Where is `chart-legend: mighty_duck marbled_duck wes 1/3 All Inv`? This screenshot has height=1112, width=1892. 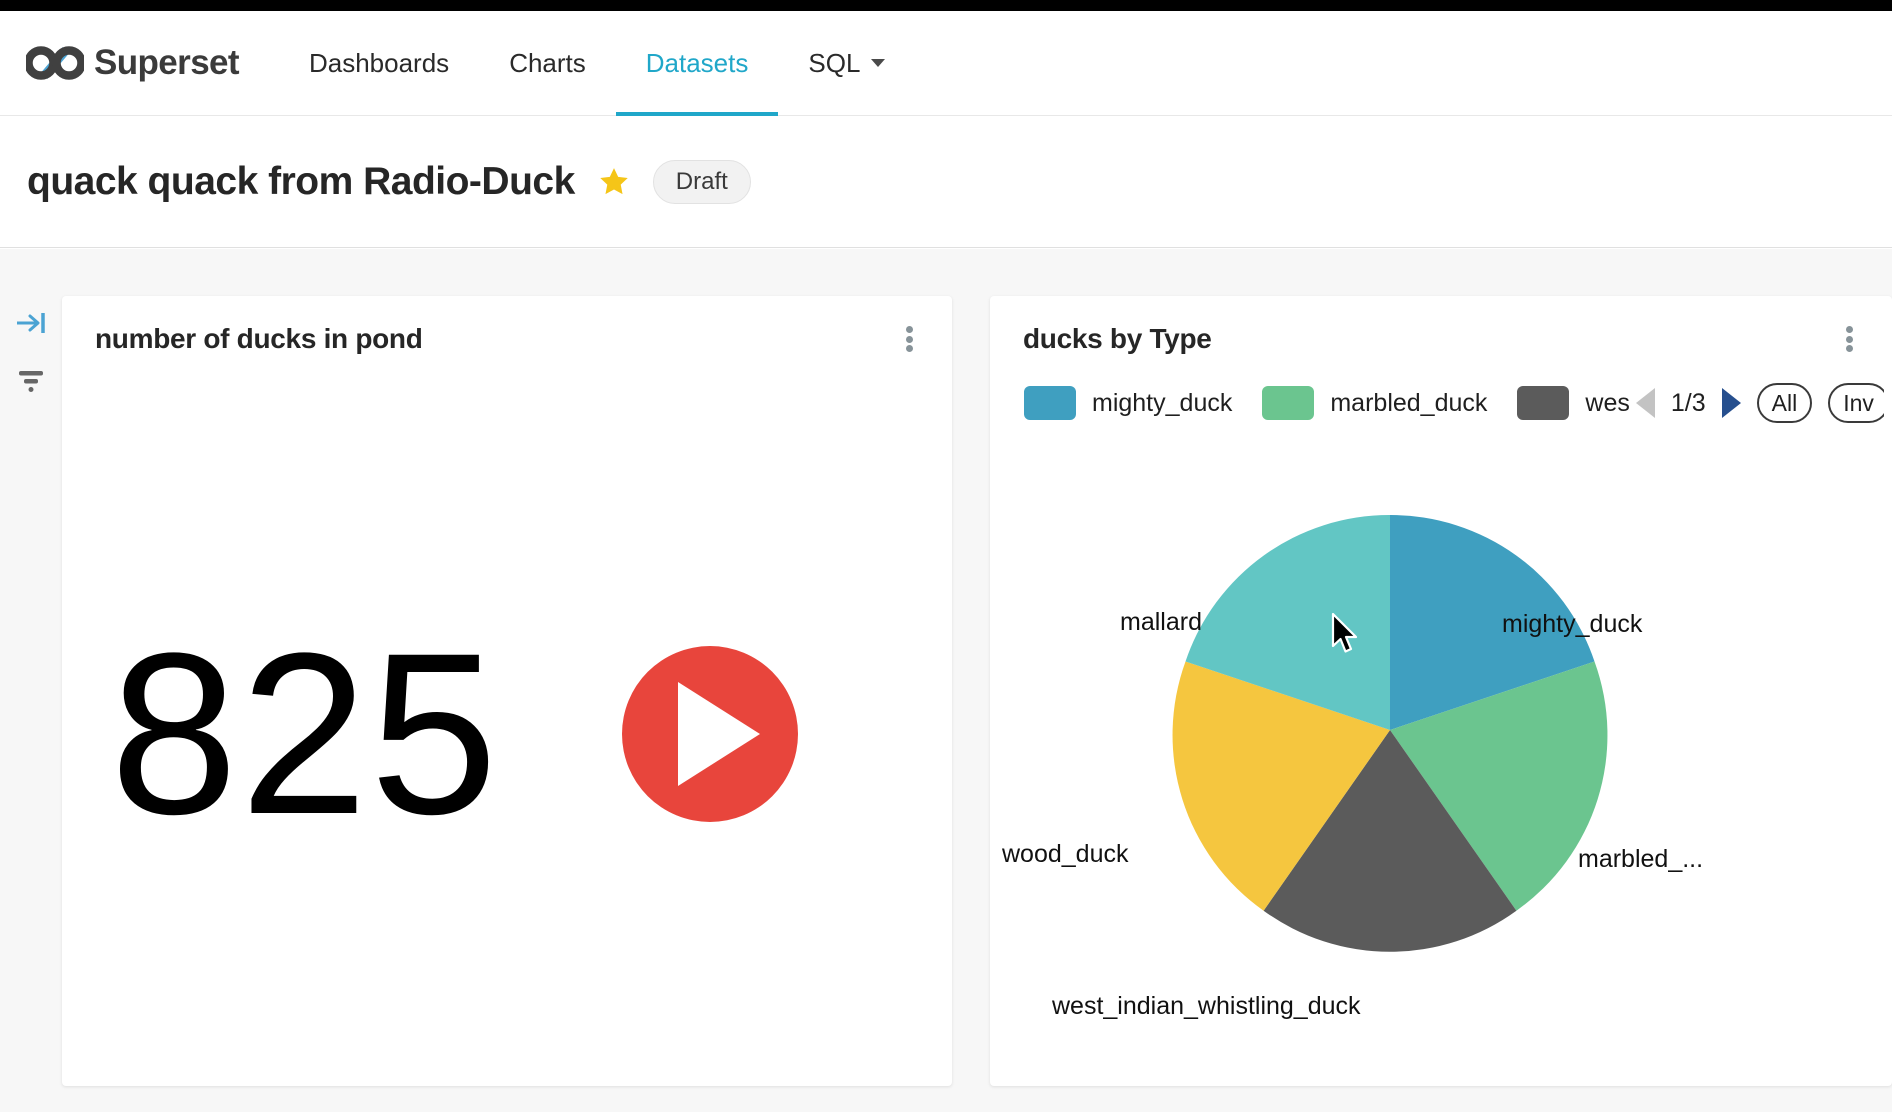
chart-legend: mighty_duck marbled_duck wes 1/3 All Inv is located at coordinates (1454, 403).